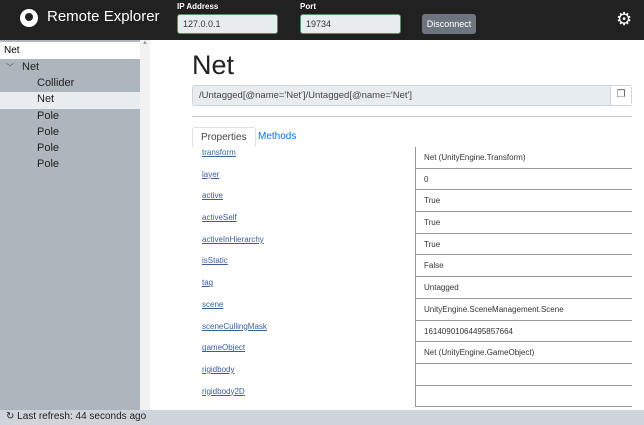  Describe the element at coordinates (412, 158) in the screenshot. I see `property-row: transform Net (UnityEngine.Transform)` at that location.